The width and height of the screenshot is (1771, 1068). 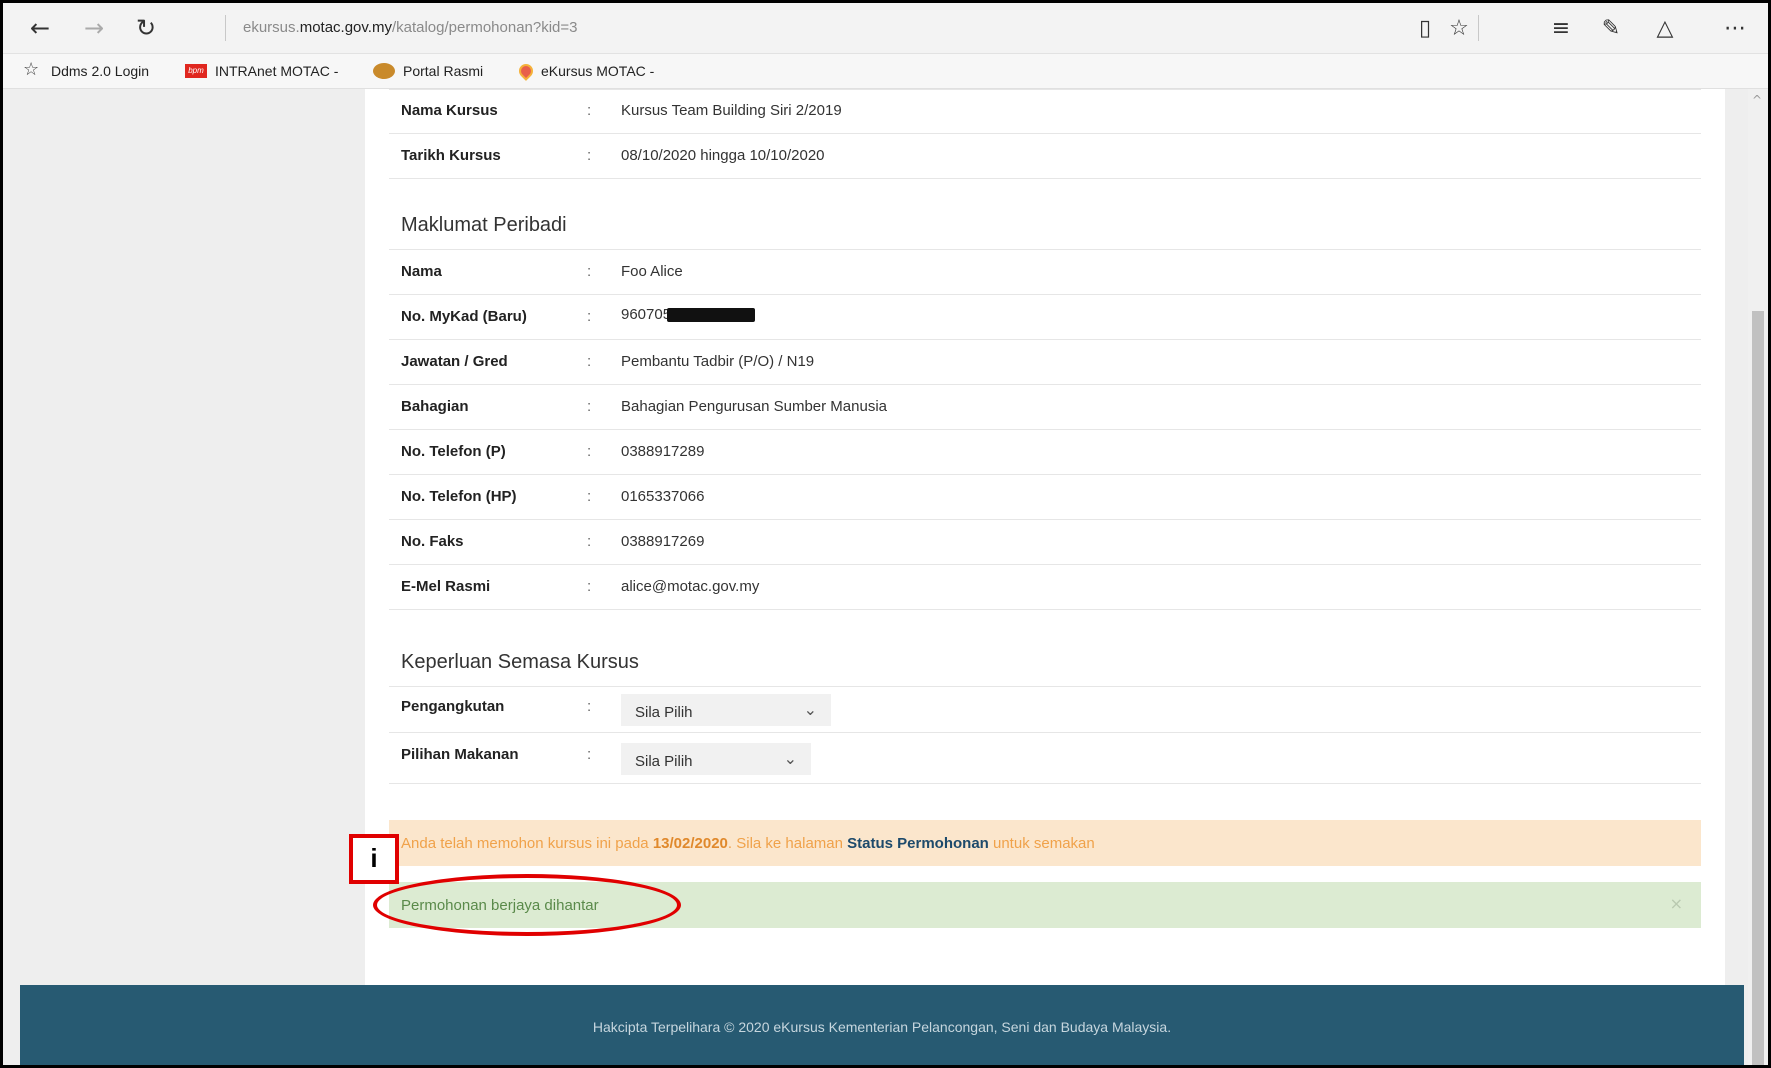 What do you see at coordinates (40, 28) in the screenshot?
I see `back-arrow-icon: ←` at bounding box center [40, 28].